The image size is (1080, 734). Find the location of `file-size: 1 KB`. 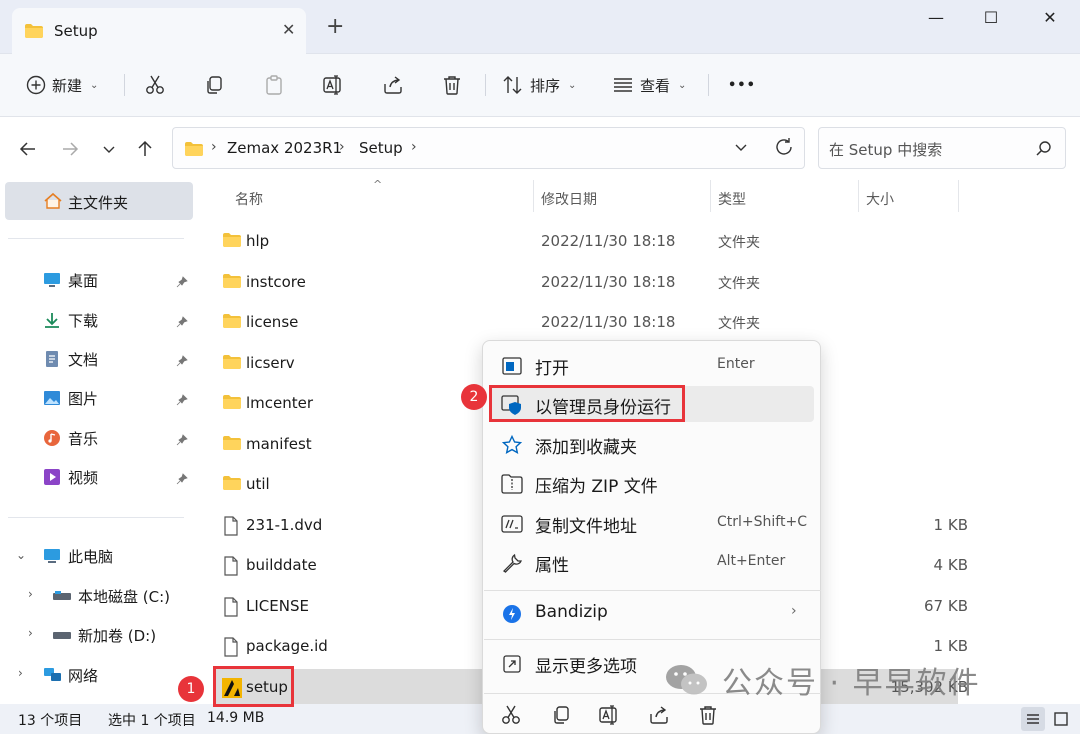

file-size: 1 KB is located at coordinates (950, 524).